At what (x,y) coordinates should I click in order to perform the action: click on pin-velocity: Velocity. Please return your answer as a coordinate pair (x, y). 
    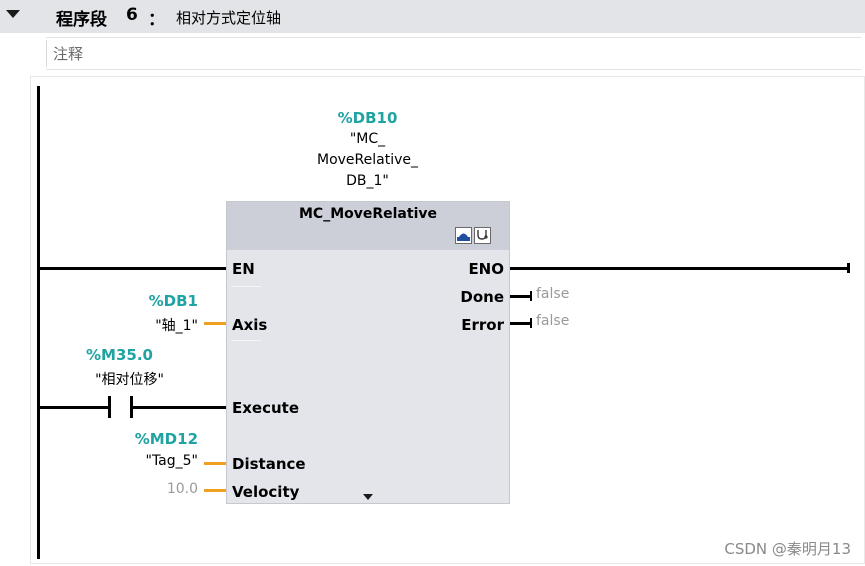
    Looking at the image, I should click on (265, 492).